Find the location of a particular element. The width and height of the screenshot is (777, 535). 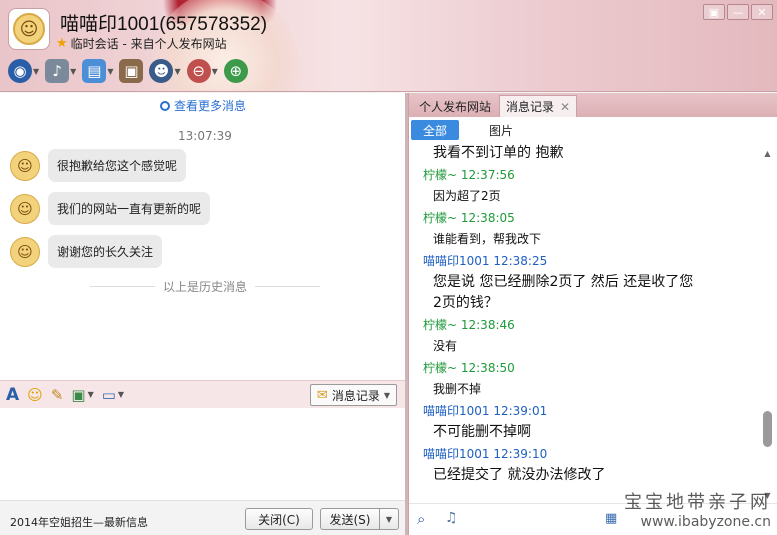

watermark: 宝宝地带亲子网 www.ibabyzone.cn is located at coordinates (697, 509).